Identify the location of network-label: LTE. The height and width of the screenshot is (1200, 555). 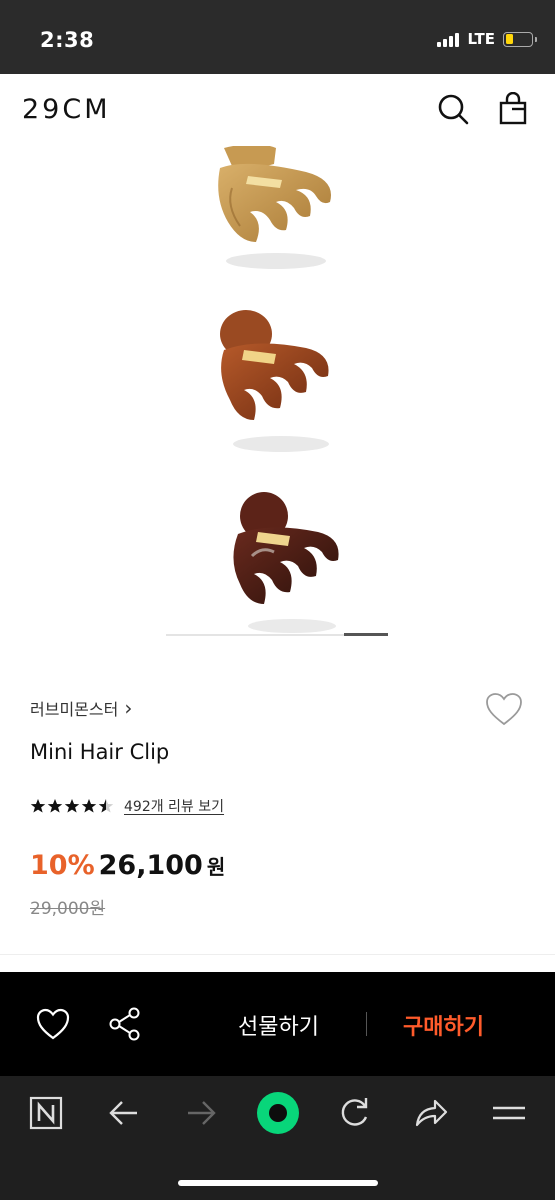
(481, 39).